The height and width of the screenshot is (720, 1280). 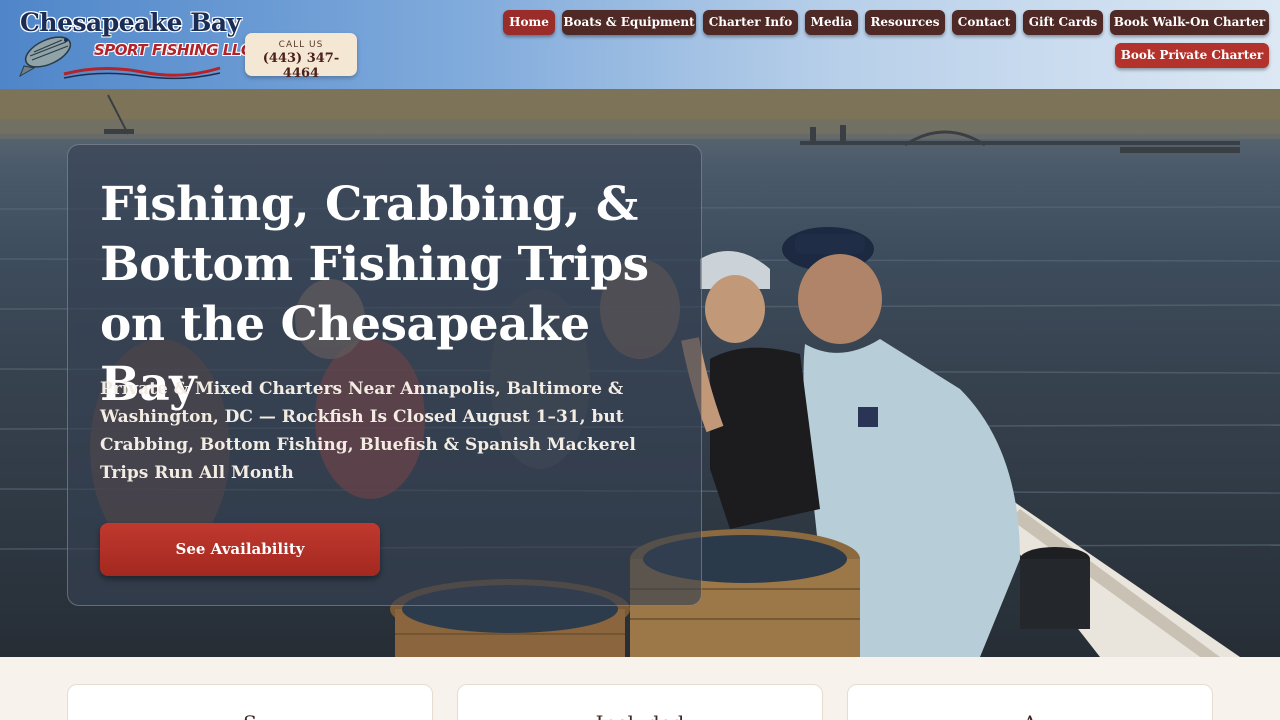 What do you see at coordinates (142, 73) in the screenshot?
I see `logo-swoosh-icon` at bounding box center [142, 73].